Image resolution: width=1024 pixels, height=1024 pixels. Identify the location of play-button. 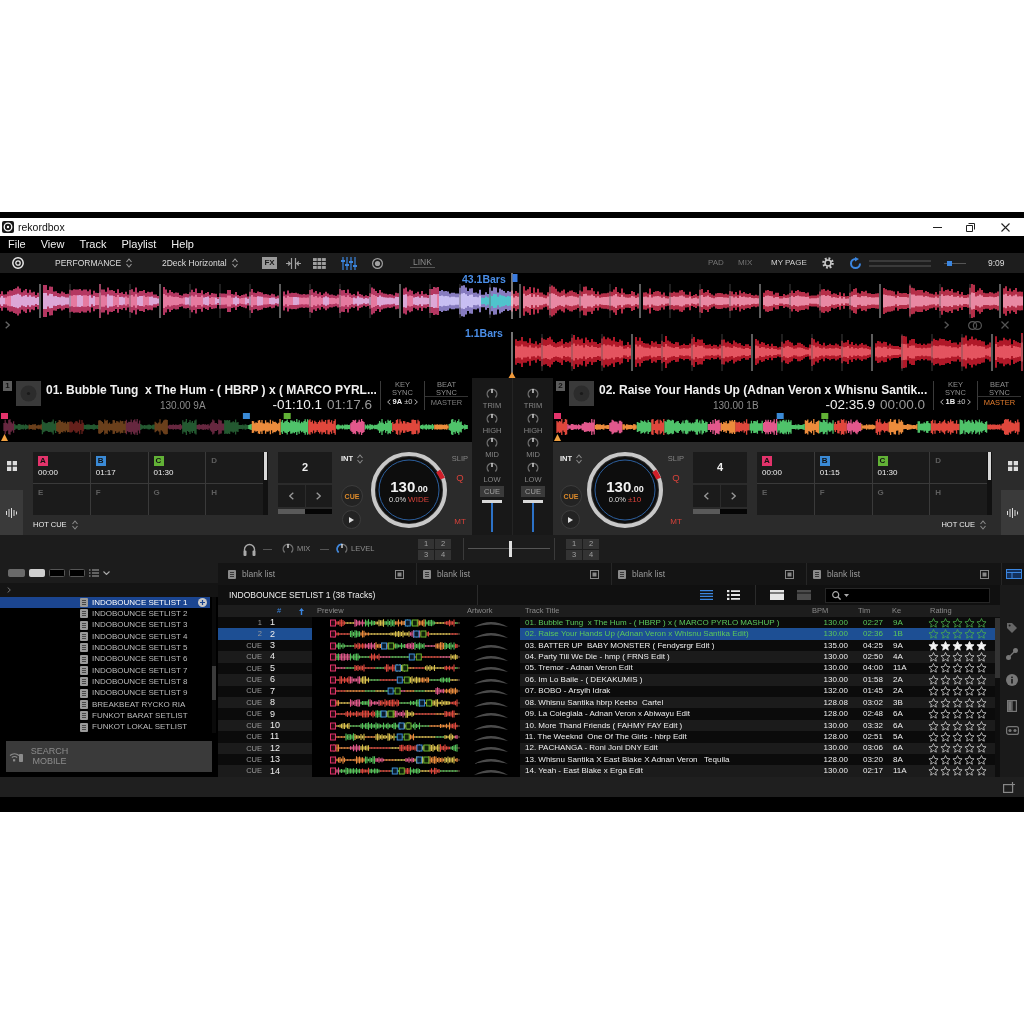
(570, 519).